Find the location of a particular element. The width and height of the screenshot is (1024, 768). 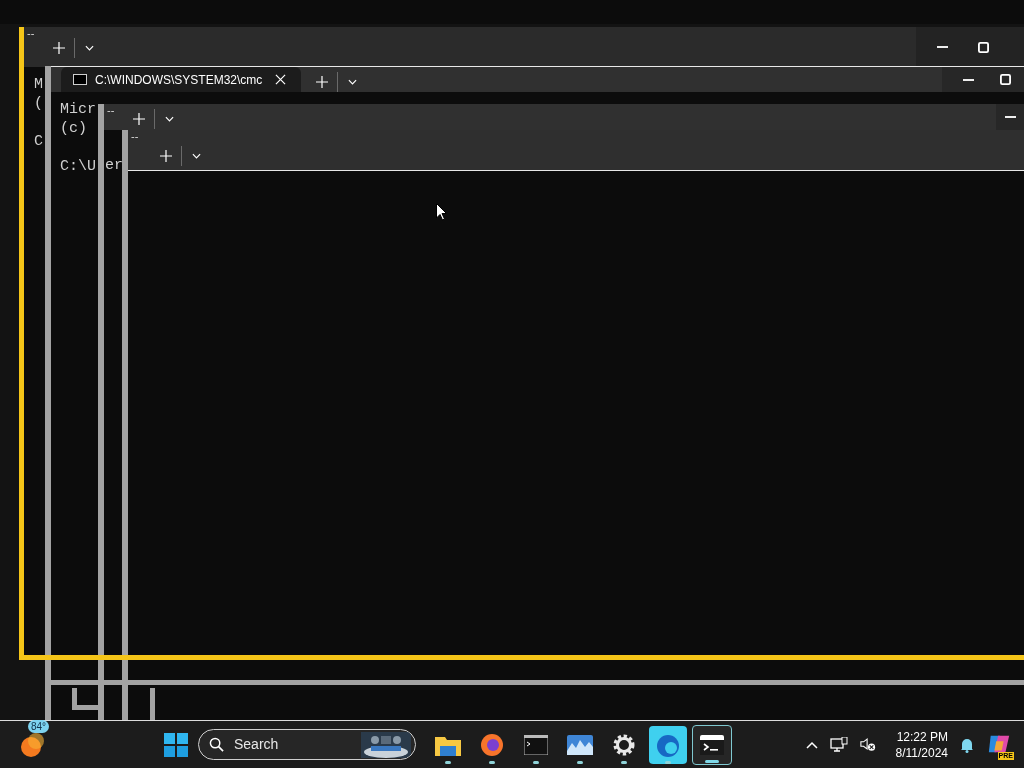

mouse-pointer-icon is located at coordinates (441, 212).